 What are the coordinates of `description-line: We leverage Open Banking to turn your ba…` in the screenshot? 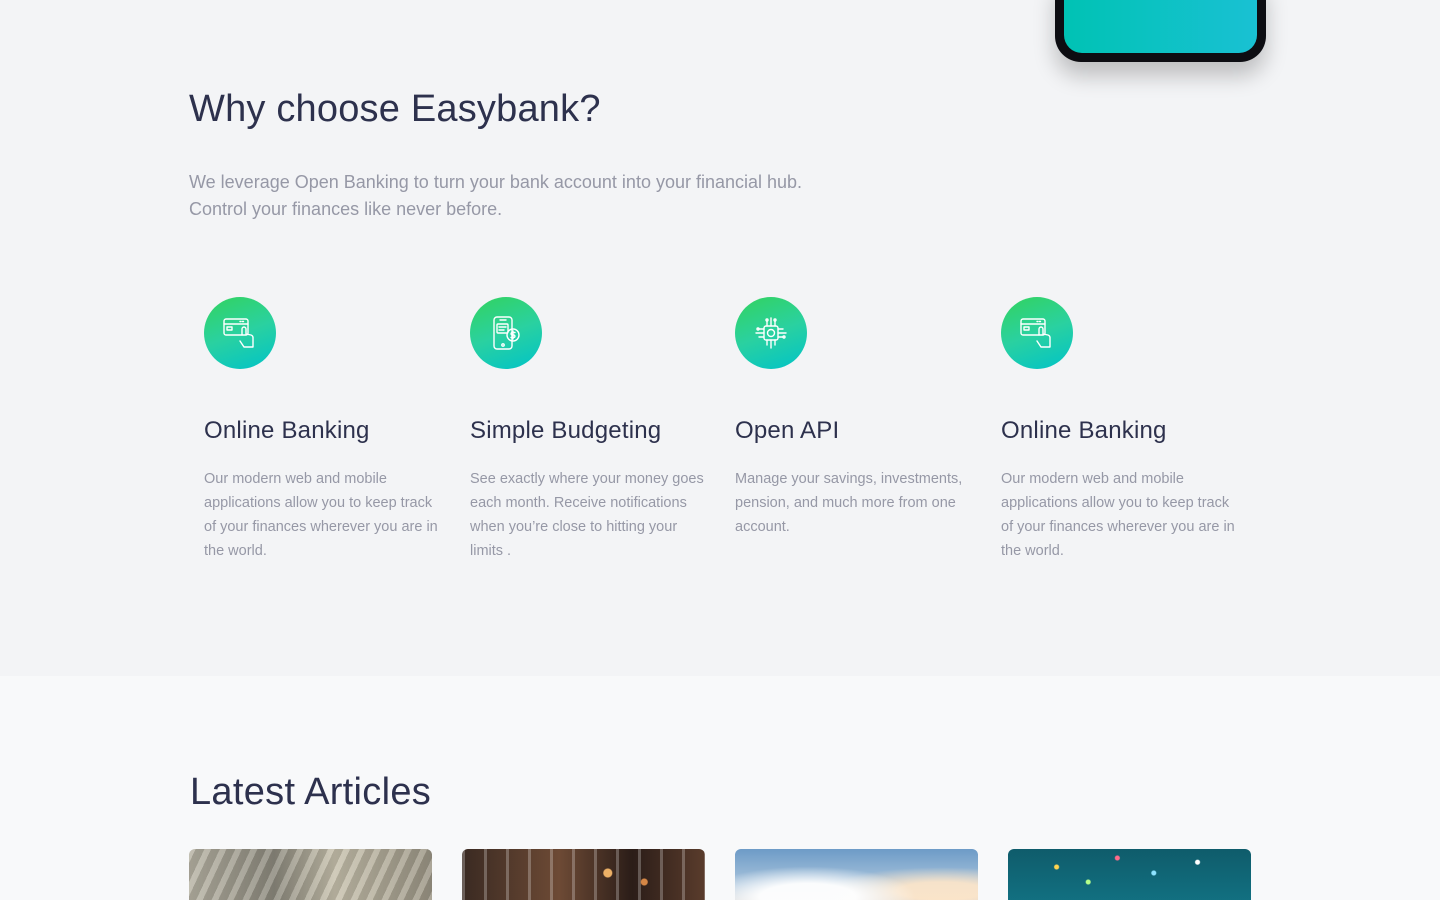 It's located at (496, 182).